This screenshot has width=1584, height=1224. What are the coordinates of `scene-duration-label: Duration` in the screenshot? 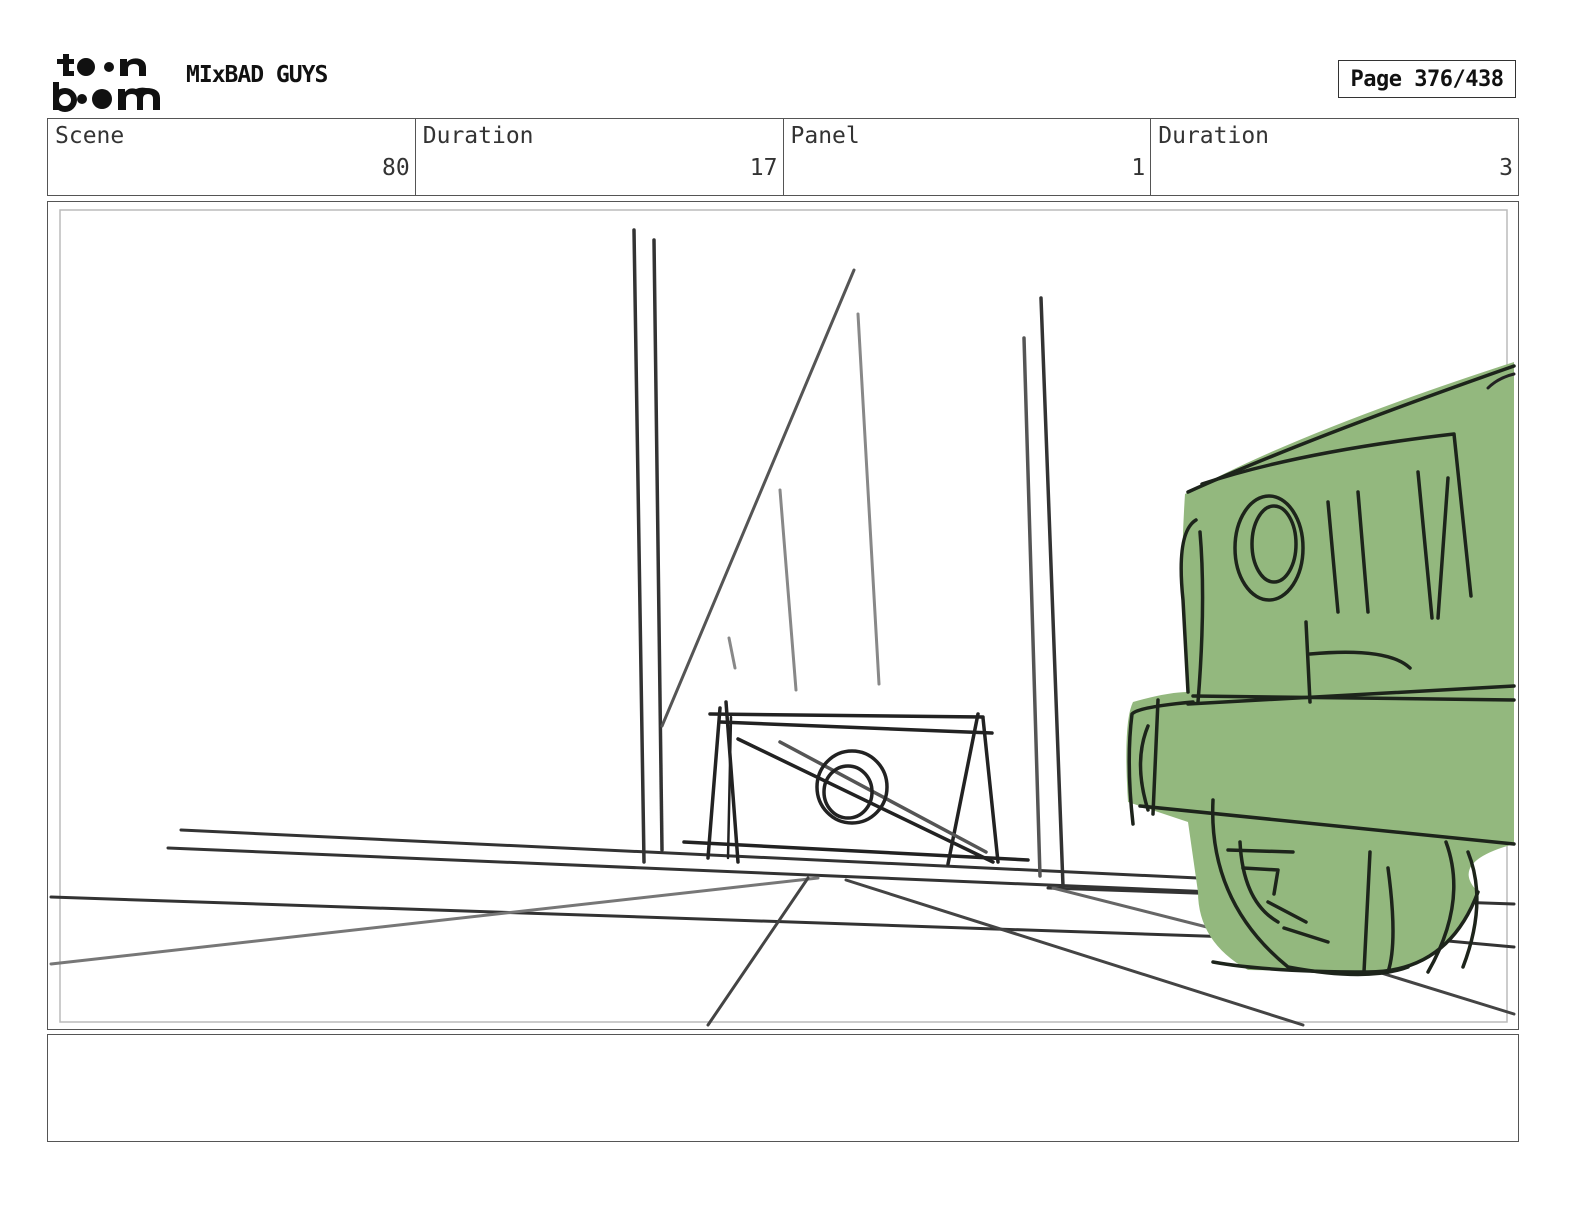 It's located at (478, 136).